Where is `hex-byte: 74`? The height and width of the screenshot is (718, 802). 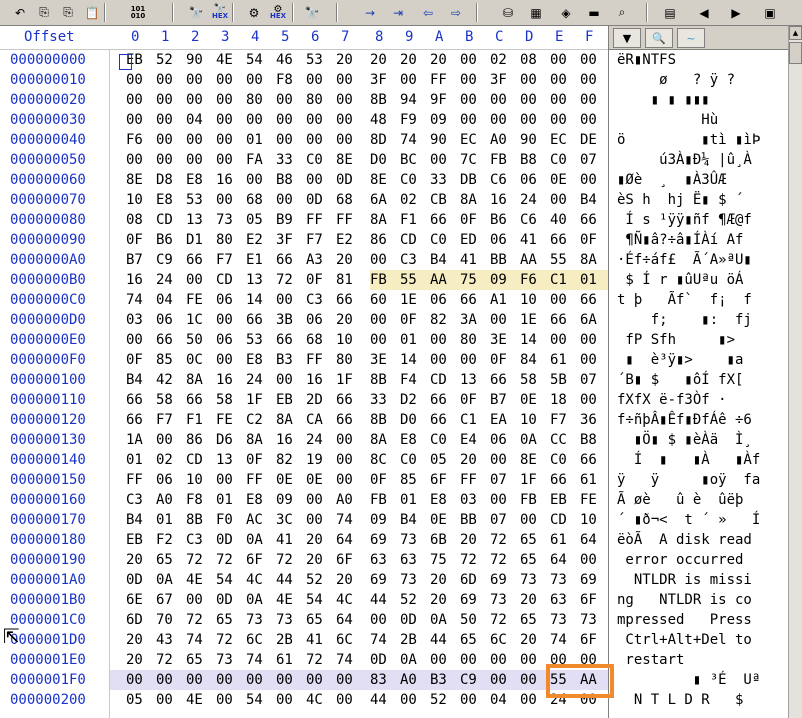 hex-byte: 74 is located at coordinates (134, 300).